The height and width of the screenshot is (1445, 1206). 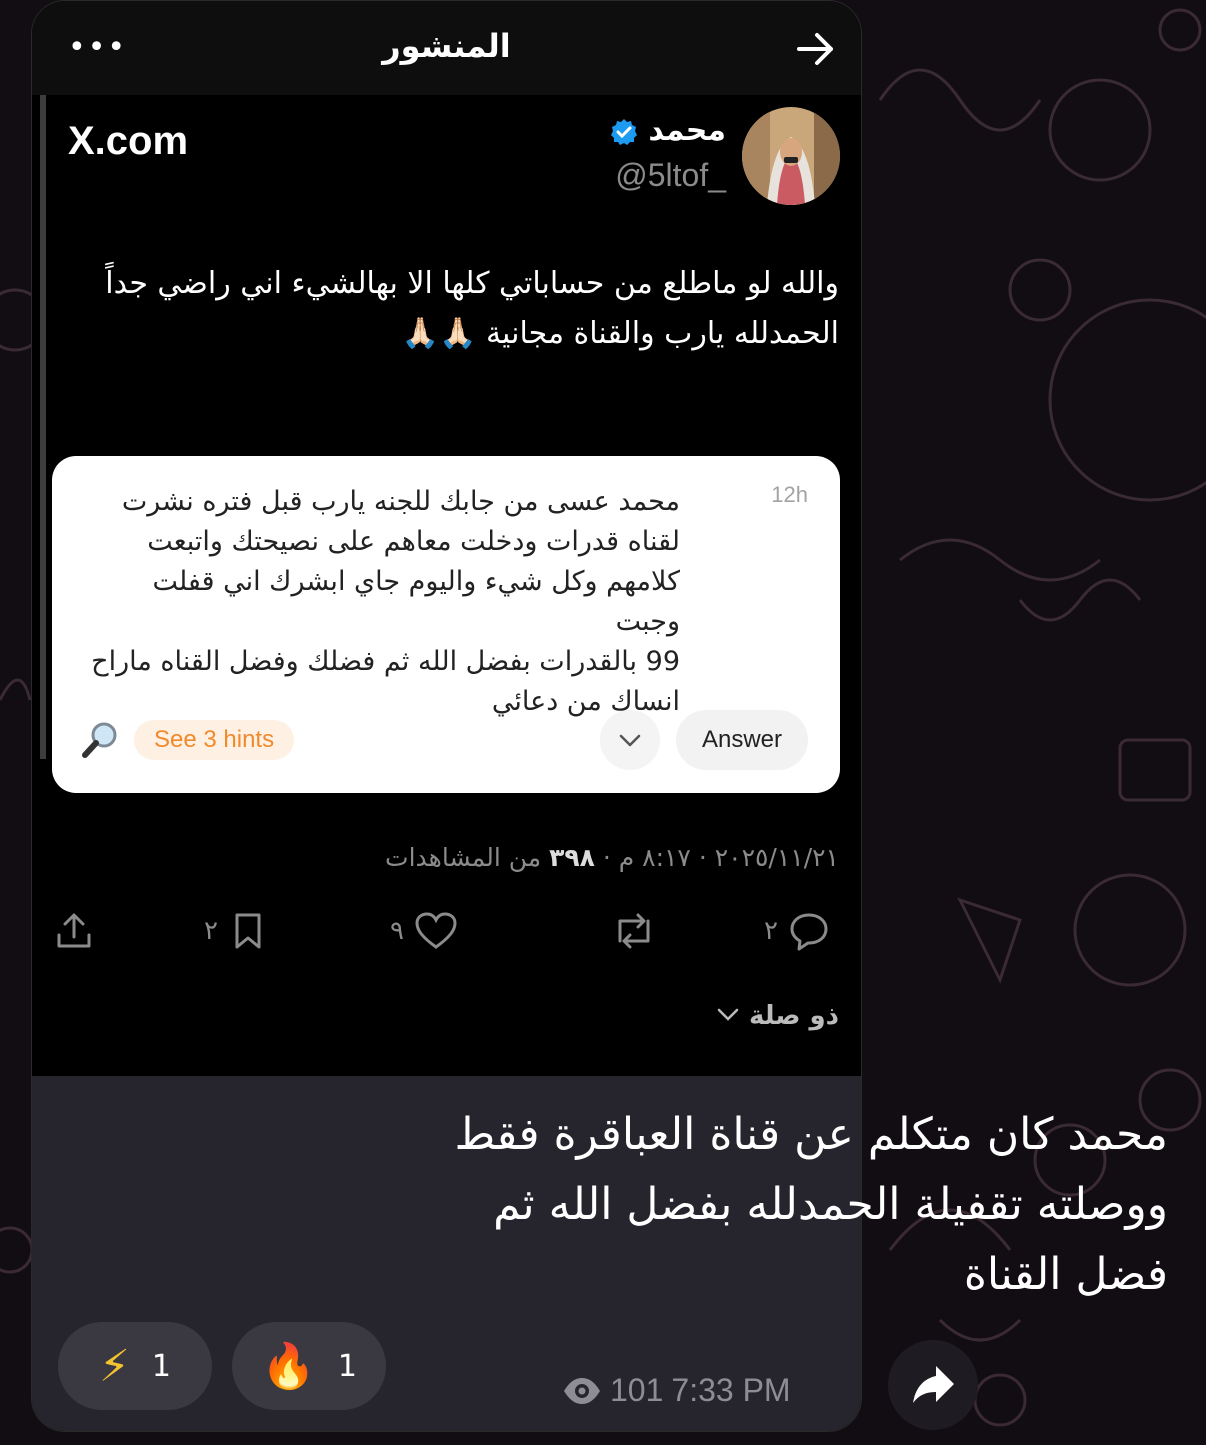 What do you see at coordinates (214, 740) in the screenshot?
I see `see-hints-button: See 3 hints` at bounding box center [214, 740].